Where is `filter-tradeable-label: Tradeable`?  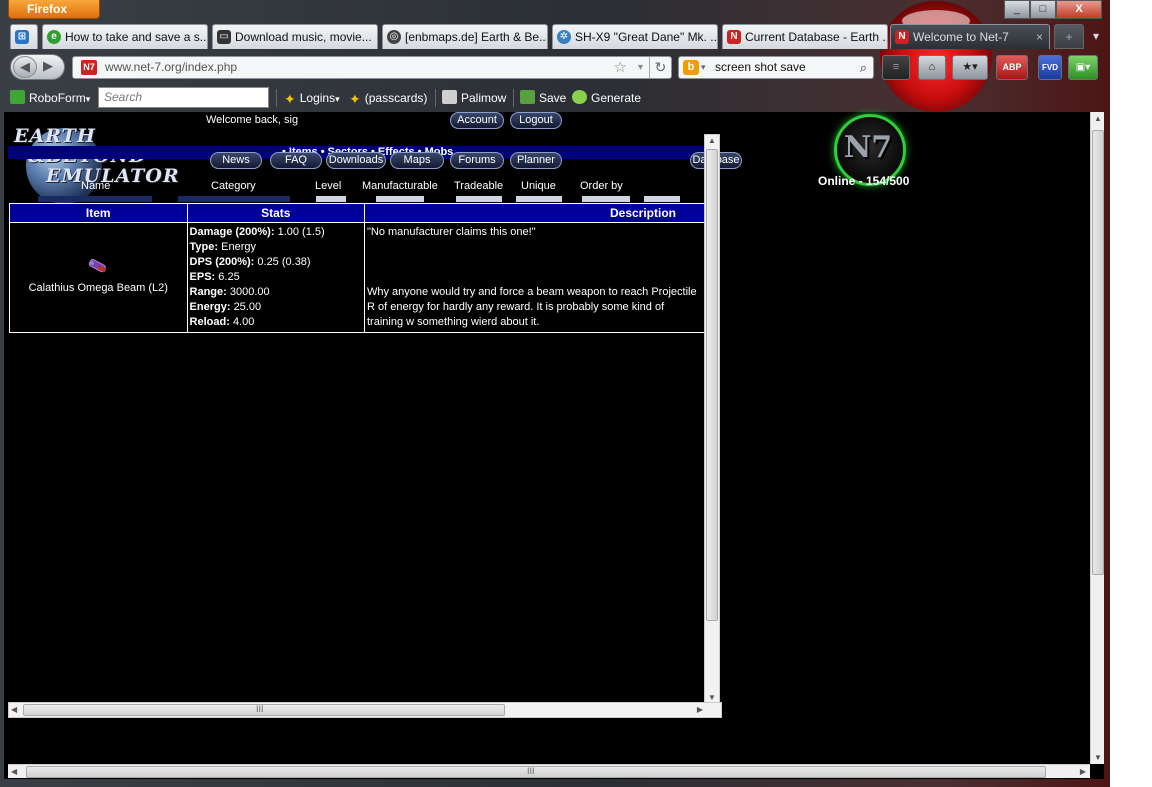
filter-tradeable-label: Tradeable is located at coordinates (479, 186).